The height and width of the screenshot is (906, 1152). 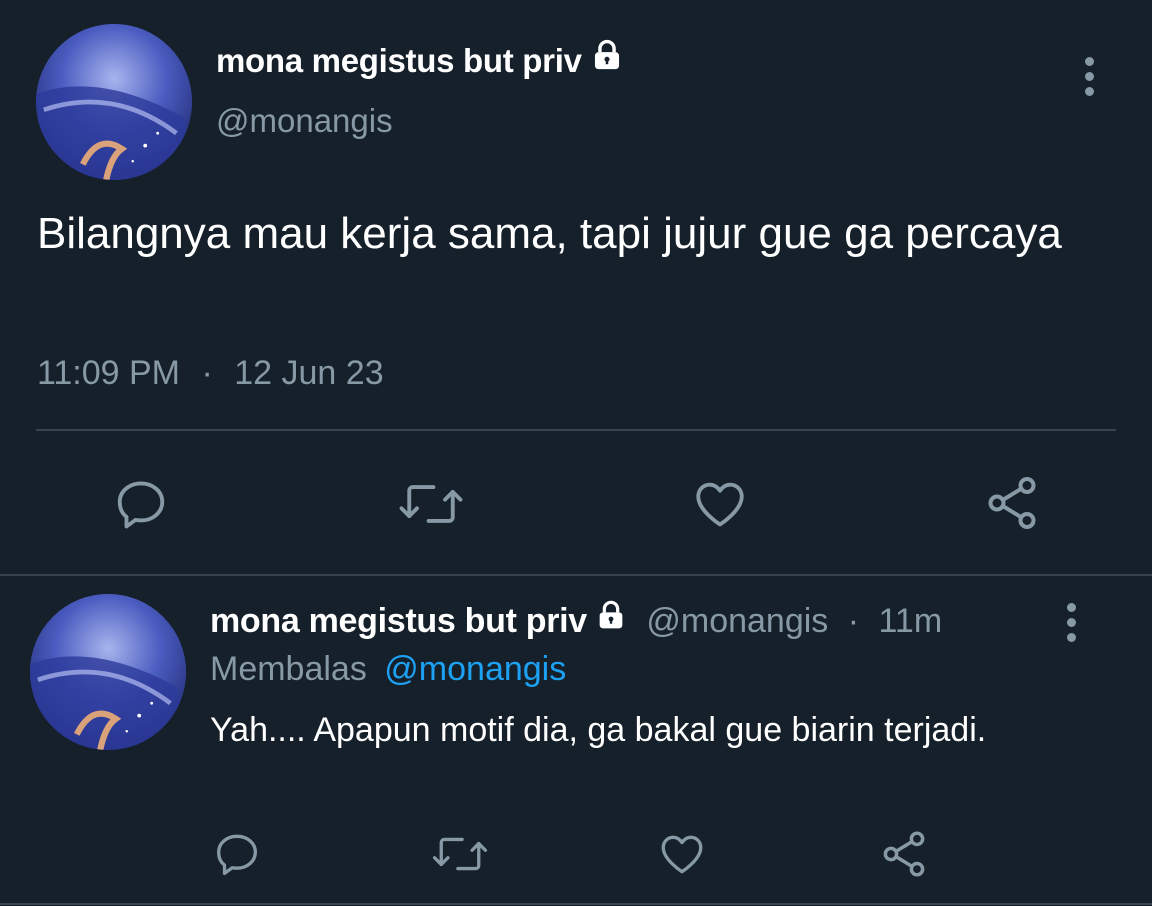 I want to click on main-tweet-avatar, so click(x=114, y=102).